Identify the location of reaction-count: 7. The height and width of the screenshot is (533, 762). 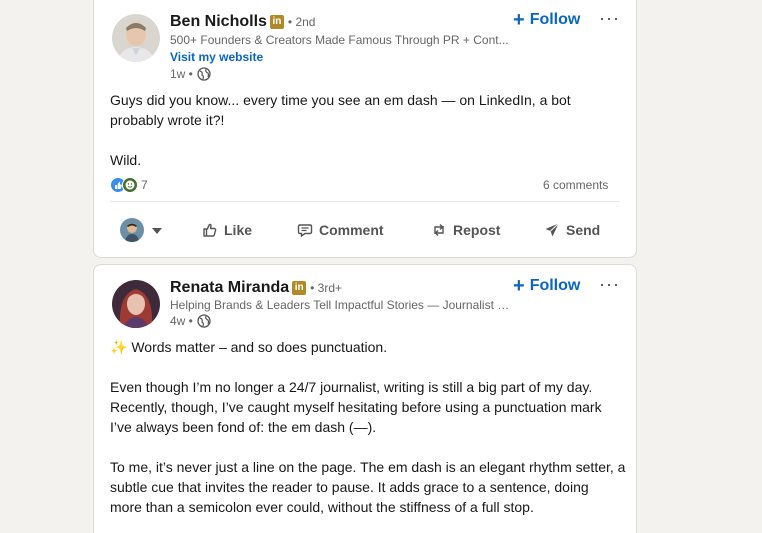
(144, 185).